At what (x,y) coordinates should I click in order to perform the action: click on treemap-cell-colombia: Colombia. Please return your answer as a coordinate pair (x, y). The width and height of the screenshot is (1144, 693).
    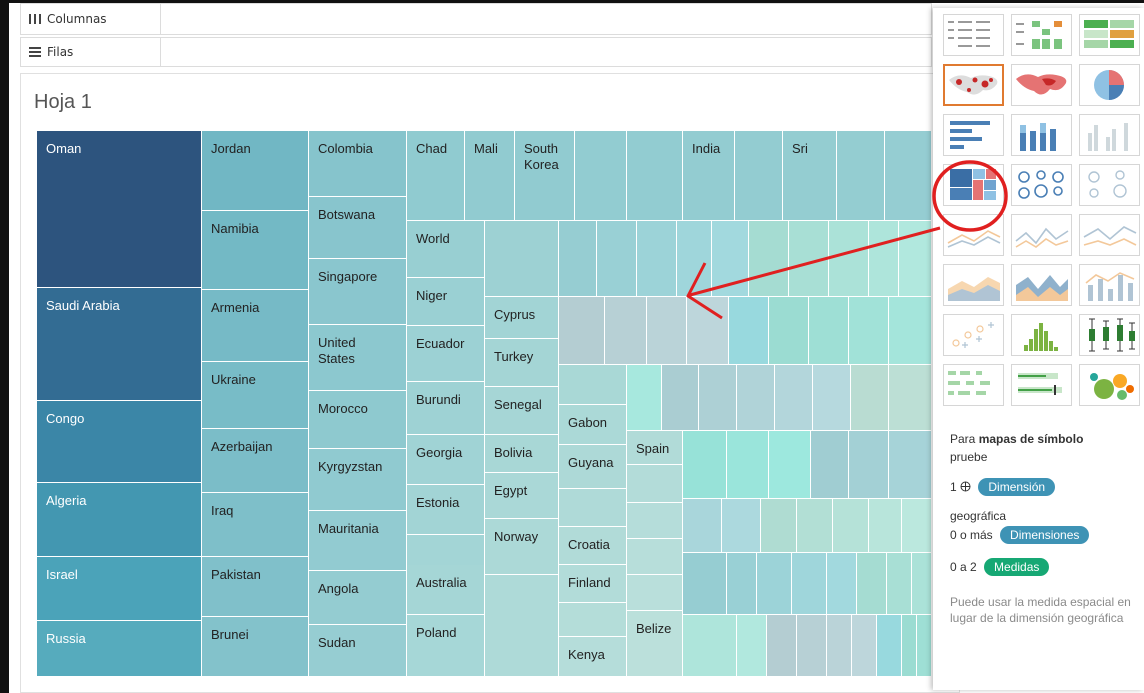
    Looking at the image, I should click on (358, 164).